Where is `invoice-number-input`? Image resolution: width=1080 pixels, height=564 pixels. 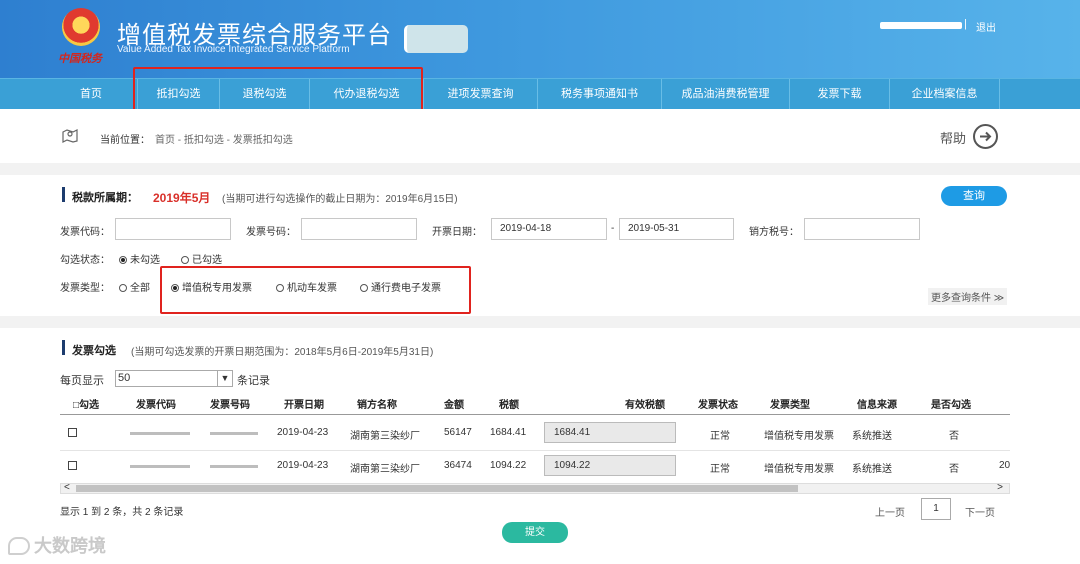
invoice-number-input is located at coordinates (359, 229).